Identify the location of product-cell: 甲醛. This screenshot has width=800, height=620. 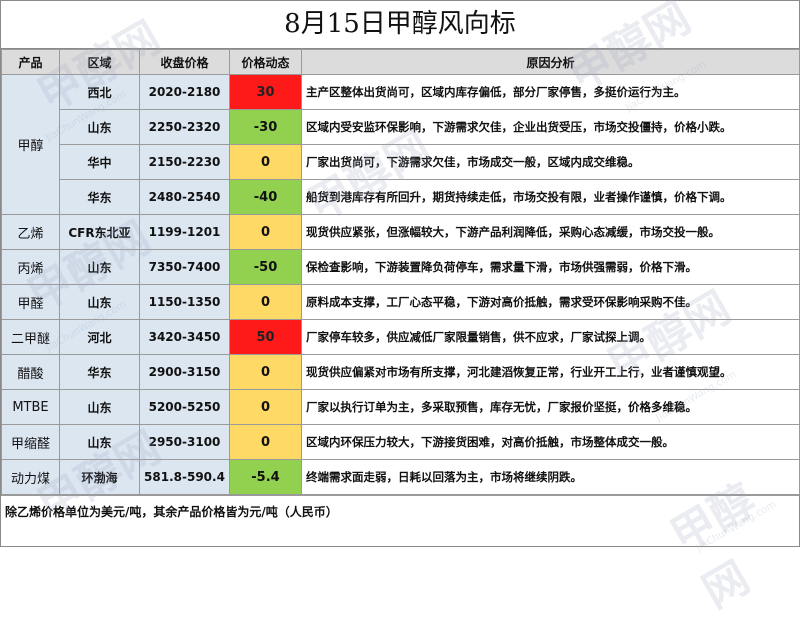
(30, 302).